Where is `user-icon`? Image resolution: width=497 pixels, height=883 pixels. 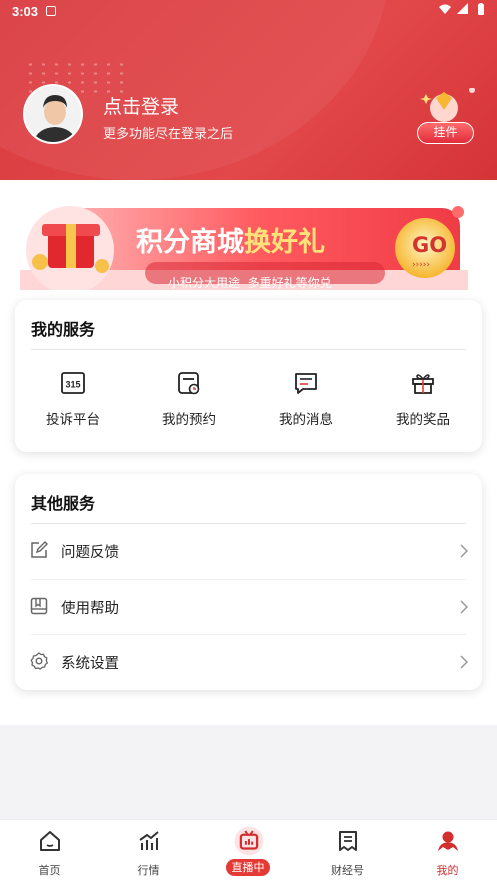 user-icon is located at coordinates (447, 841).